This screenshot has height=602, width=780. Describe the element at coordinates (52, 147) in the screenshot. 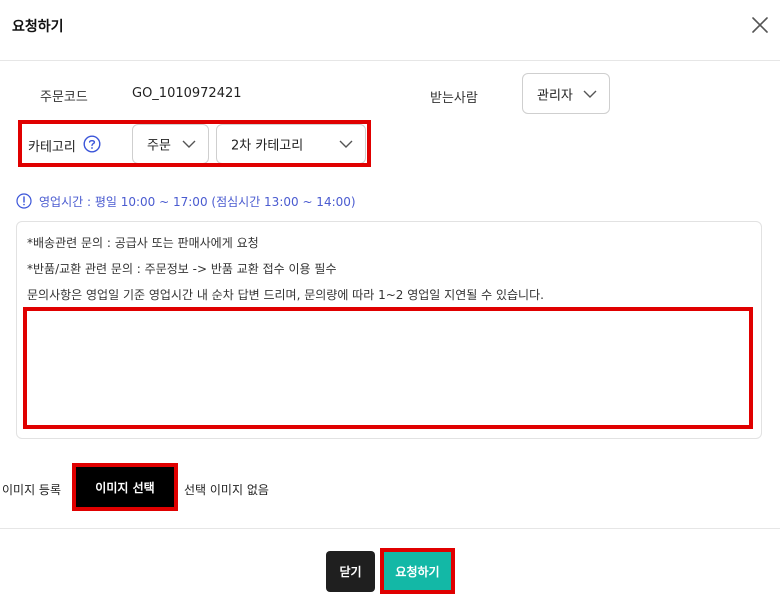

I see `category-label: 카테고리` at that location.